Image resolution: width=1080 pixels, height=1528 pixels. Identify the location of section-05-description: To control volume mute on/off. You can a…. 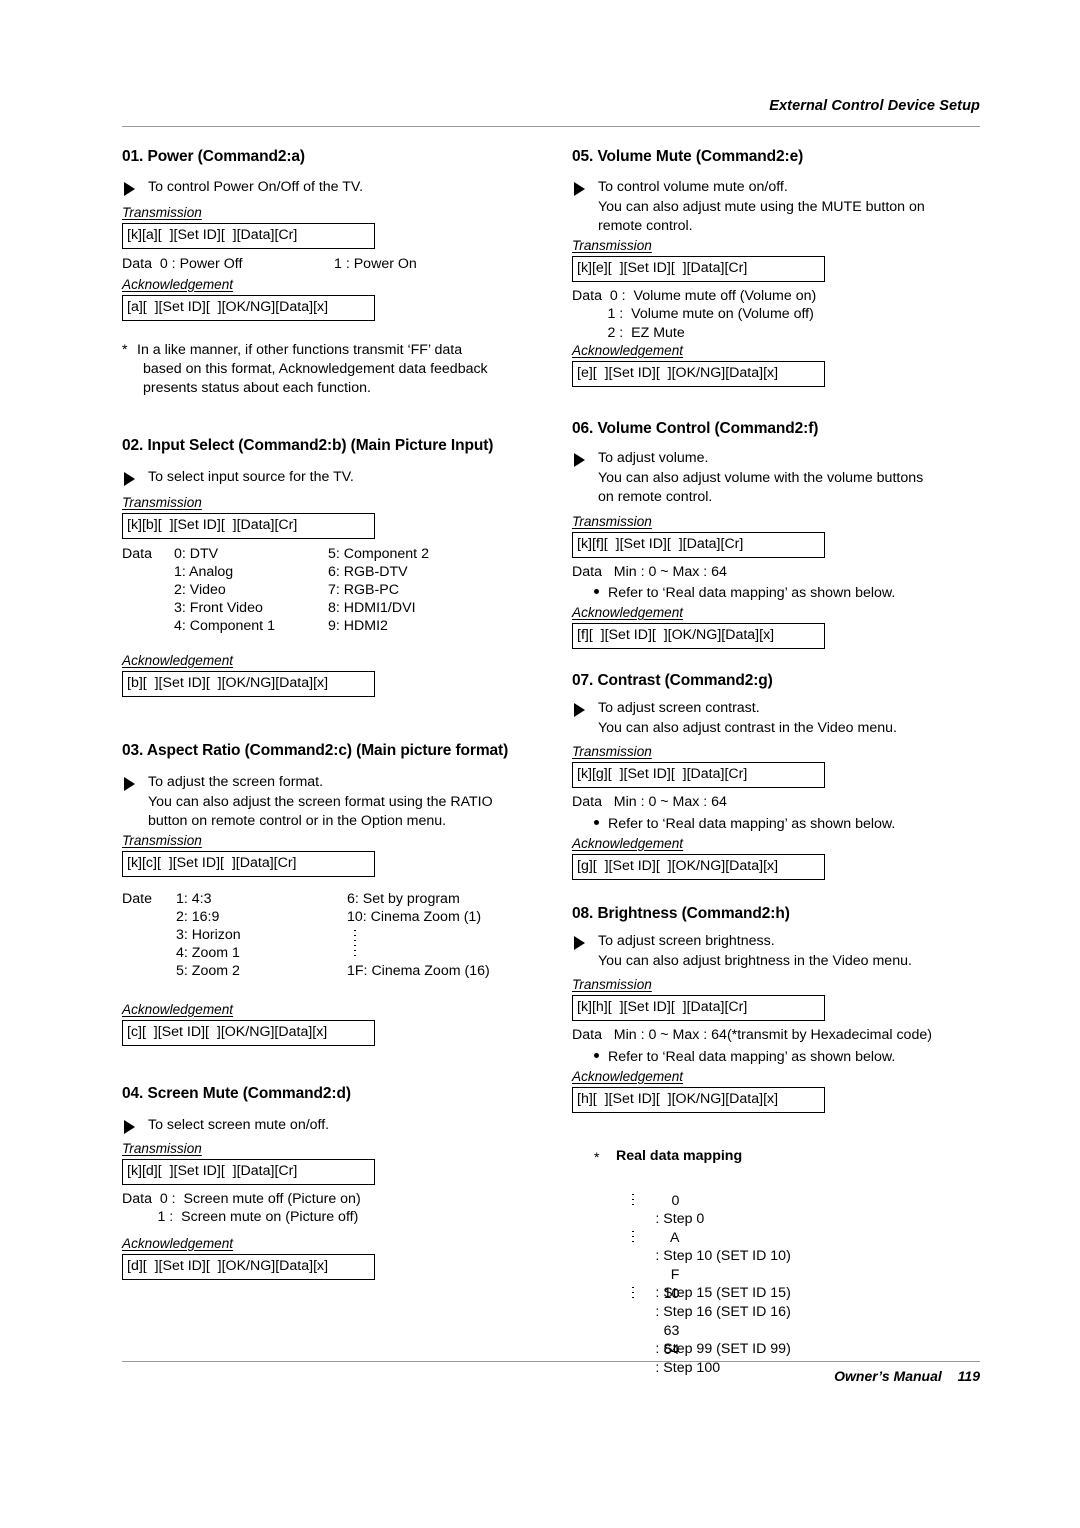
(748, 207).